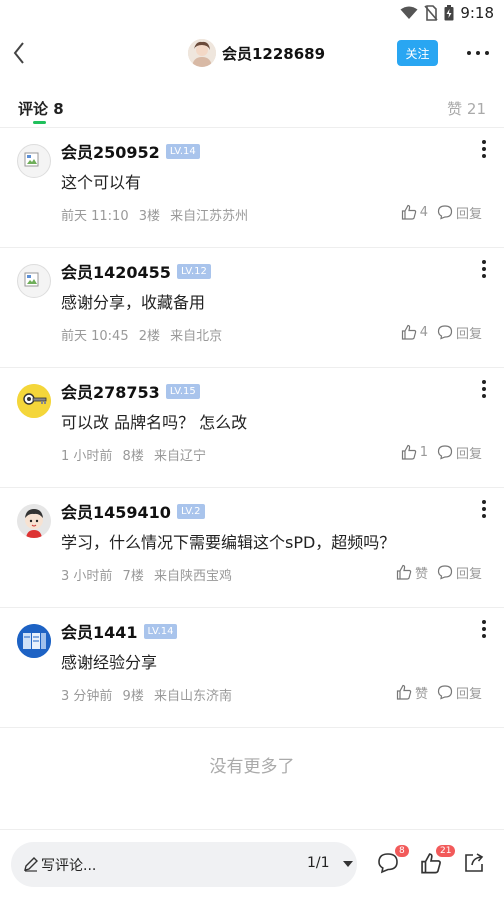  What do you see at coordinates (149, 336) in the screenshot?
I see `comment-floor: 2楼` at bounding box center [149, 336].